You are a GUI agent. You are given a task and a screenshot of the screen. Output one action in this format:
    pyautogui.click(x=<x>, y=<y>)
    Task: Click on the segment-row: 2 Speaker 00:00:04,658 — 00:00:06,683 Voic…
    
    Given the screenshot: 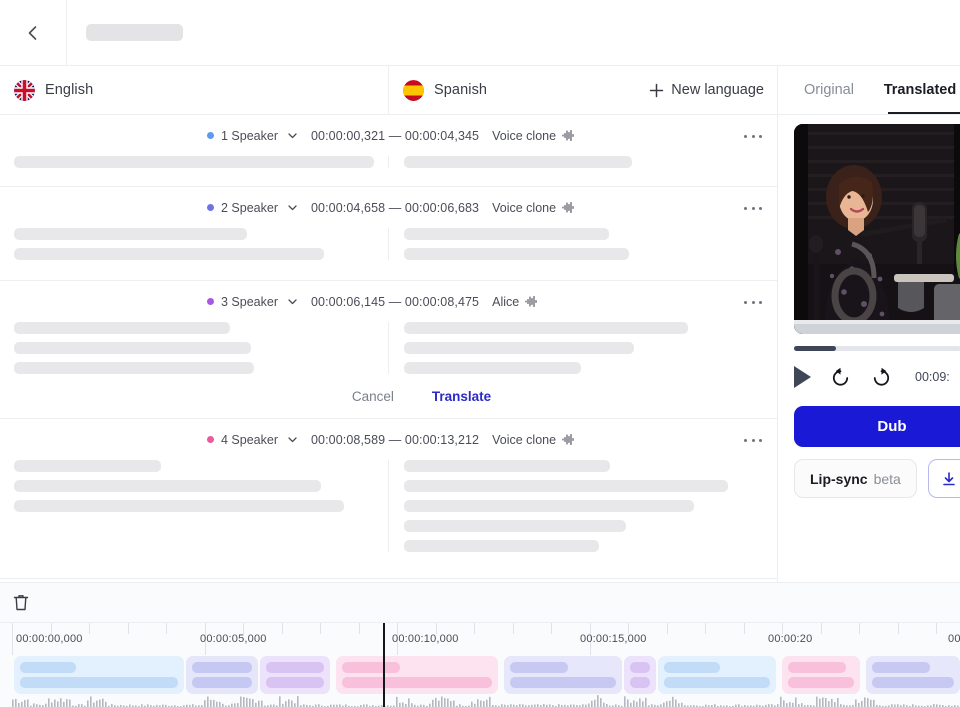 What is the action you would take?
    pyautogui.click(x=388, y=234)
    